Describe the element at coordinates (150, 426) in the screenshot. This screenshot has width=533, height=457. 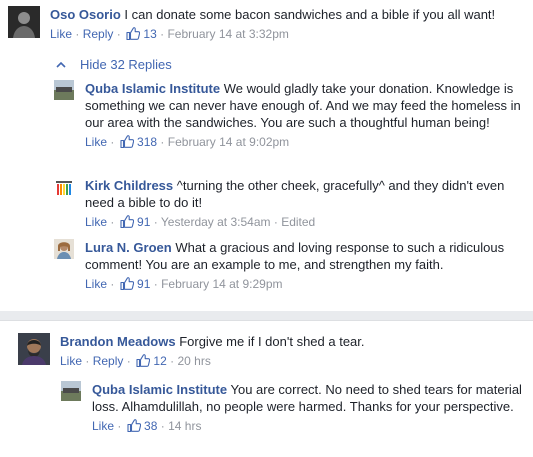
I see `like-count: 38` at that location.